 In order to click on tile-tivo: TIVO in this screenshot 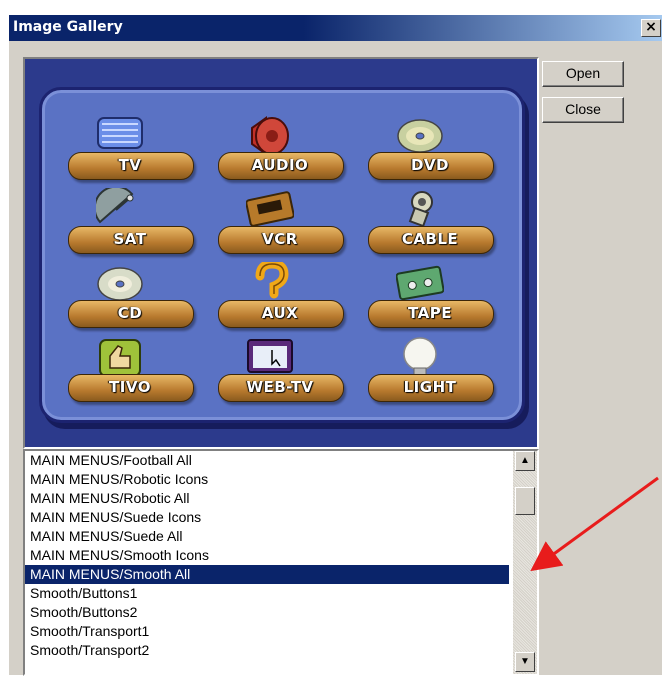, I will do `click(133, 369)`.